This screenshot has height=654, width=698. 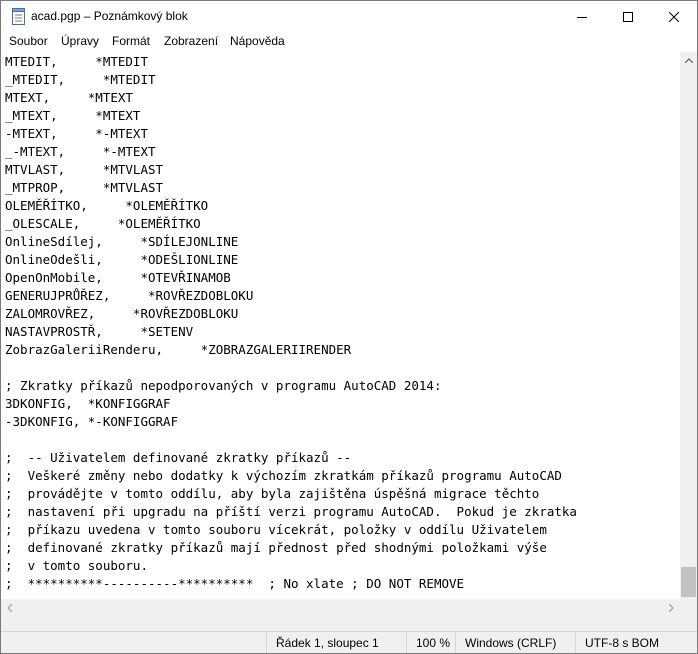 What do you see at coordinates (80, 41) in the screenshot?
I see `menu-edit: Úpravy` at bounding box center [80, 41].